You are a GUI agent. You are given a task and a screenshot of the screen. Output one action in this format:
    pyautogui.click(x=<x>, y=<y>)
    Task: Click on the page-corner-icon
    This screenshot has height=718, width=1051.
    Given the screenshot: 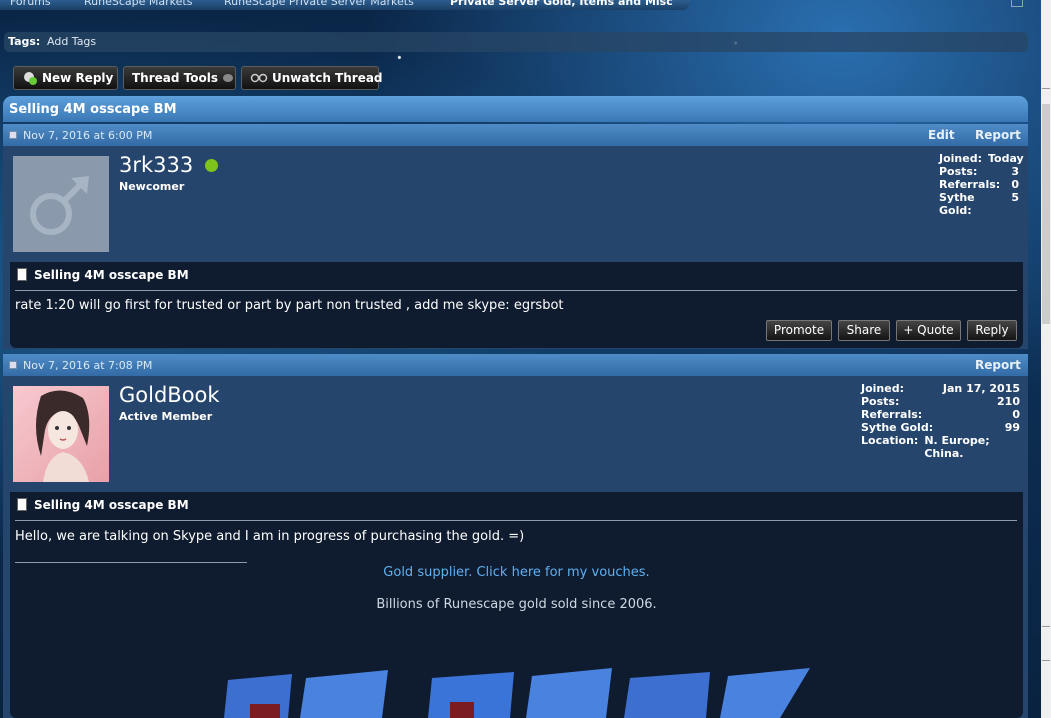 What is the action you would take?
    pyautogui.click(x=1017, y=3)
    